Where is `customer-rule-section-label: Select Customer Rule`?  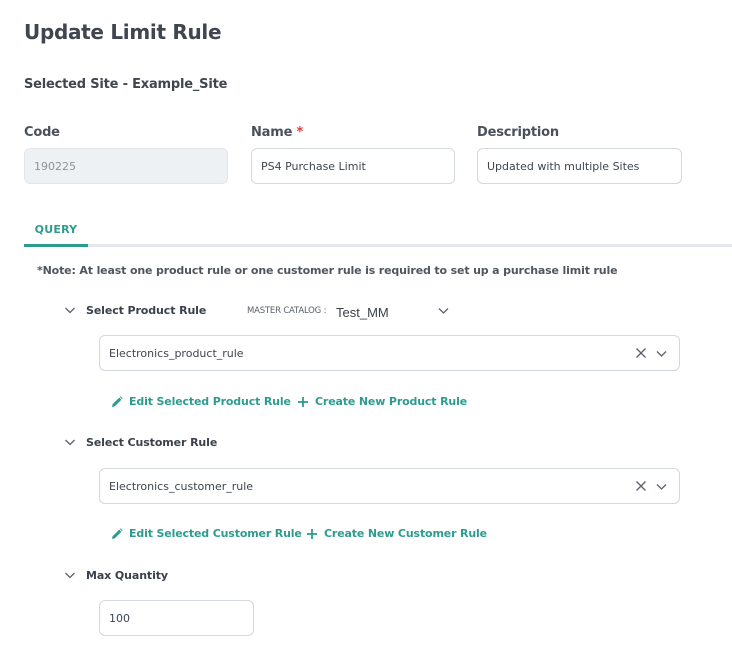
customer-rule-section-label: Select Customer Rule is located at coordinates (152, 442).